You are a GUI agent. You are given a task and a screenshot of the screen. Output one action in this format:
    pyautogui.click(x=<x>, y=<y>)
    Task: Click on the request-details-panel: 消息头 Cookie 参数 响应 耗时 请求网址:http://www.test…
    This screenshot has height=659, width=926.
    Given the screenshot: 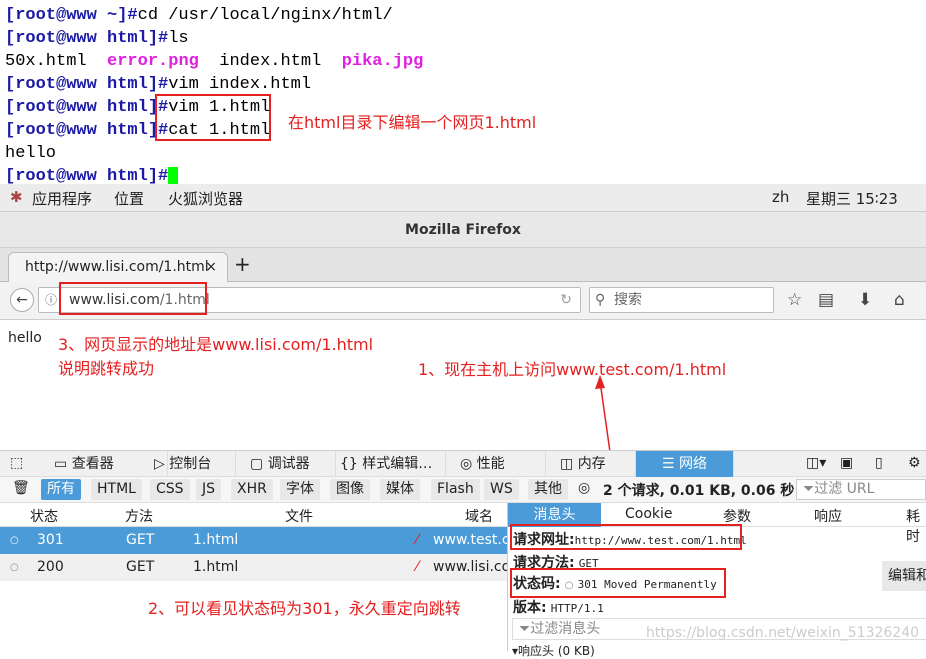 What is the action you would take?
    pyautogui.click(x=716, y=580)
    